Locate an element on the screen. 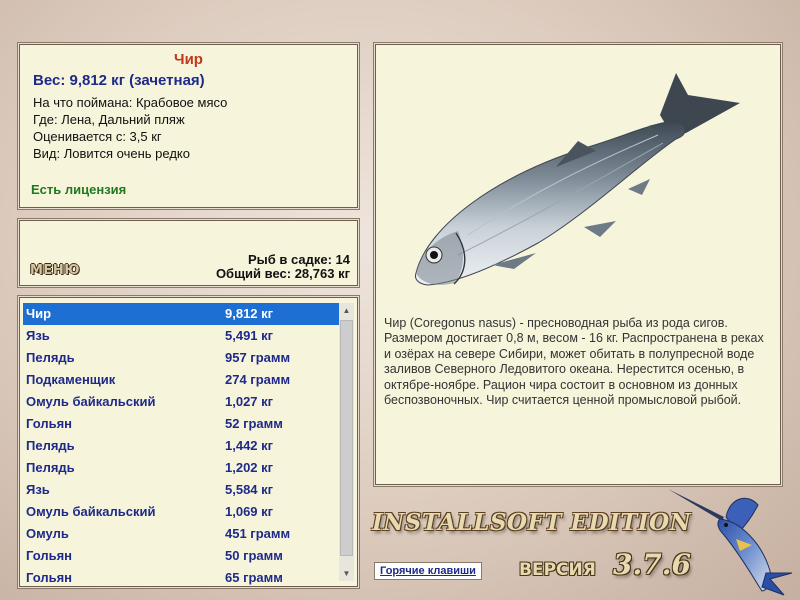 The width and height of the screenshot is (800, 600). catch-fish-weight: 50 грамм is located at coordinates (254, 555).